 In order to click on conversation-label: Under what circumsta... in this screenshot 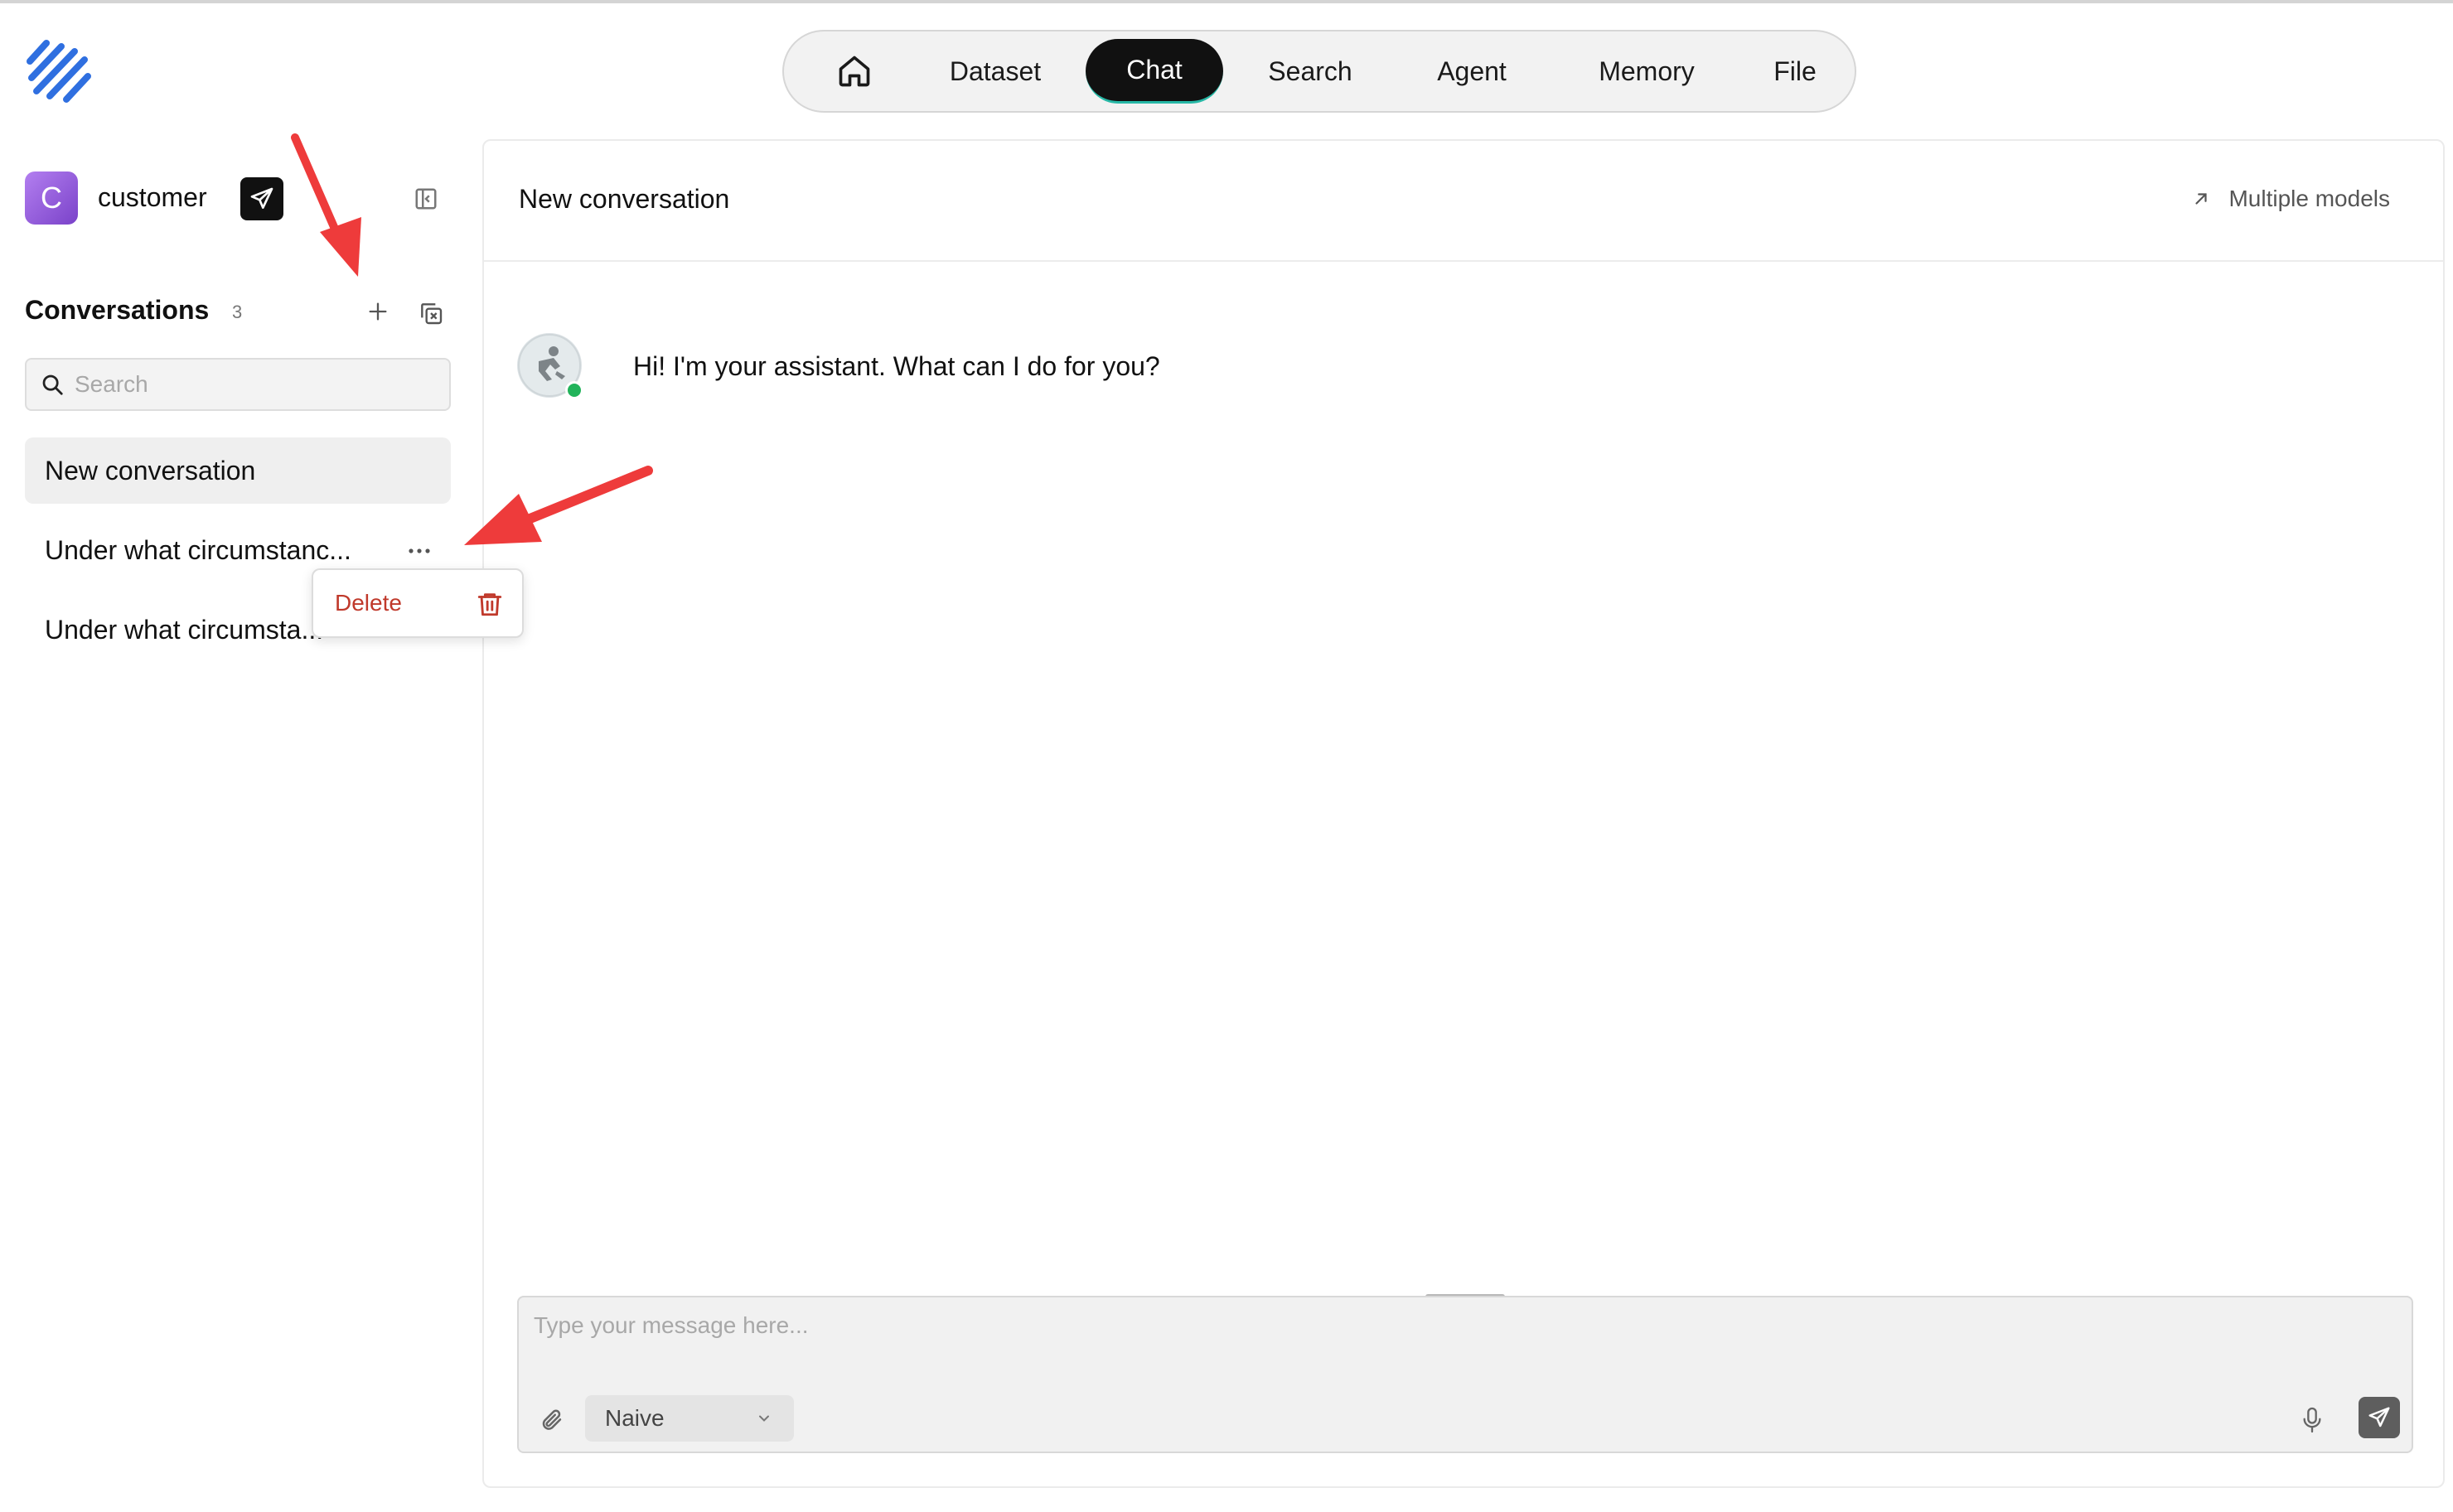, I will do `click(184, 629)`.